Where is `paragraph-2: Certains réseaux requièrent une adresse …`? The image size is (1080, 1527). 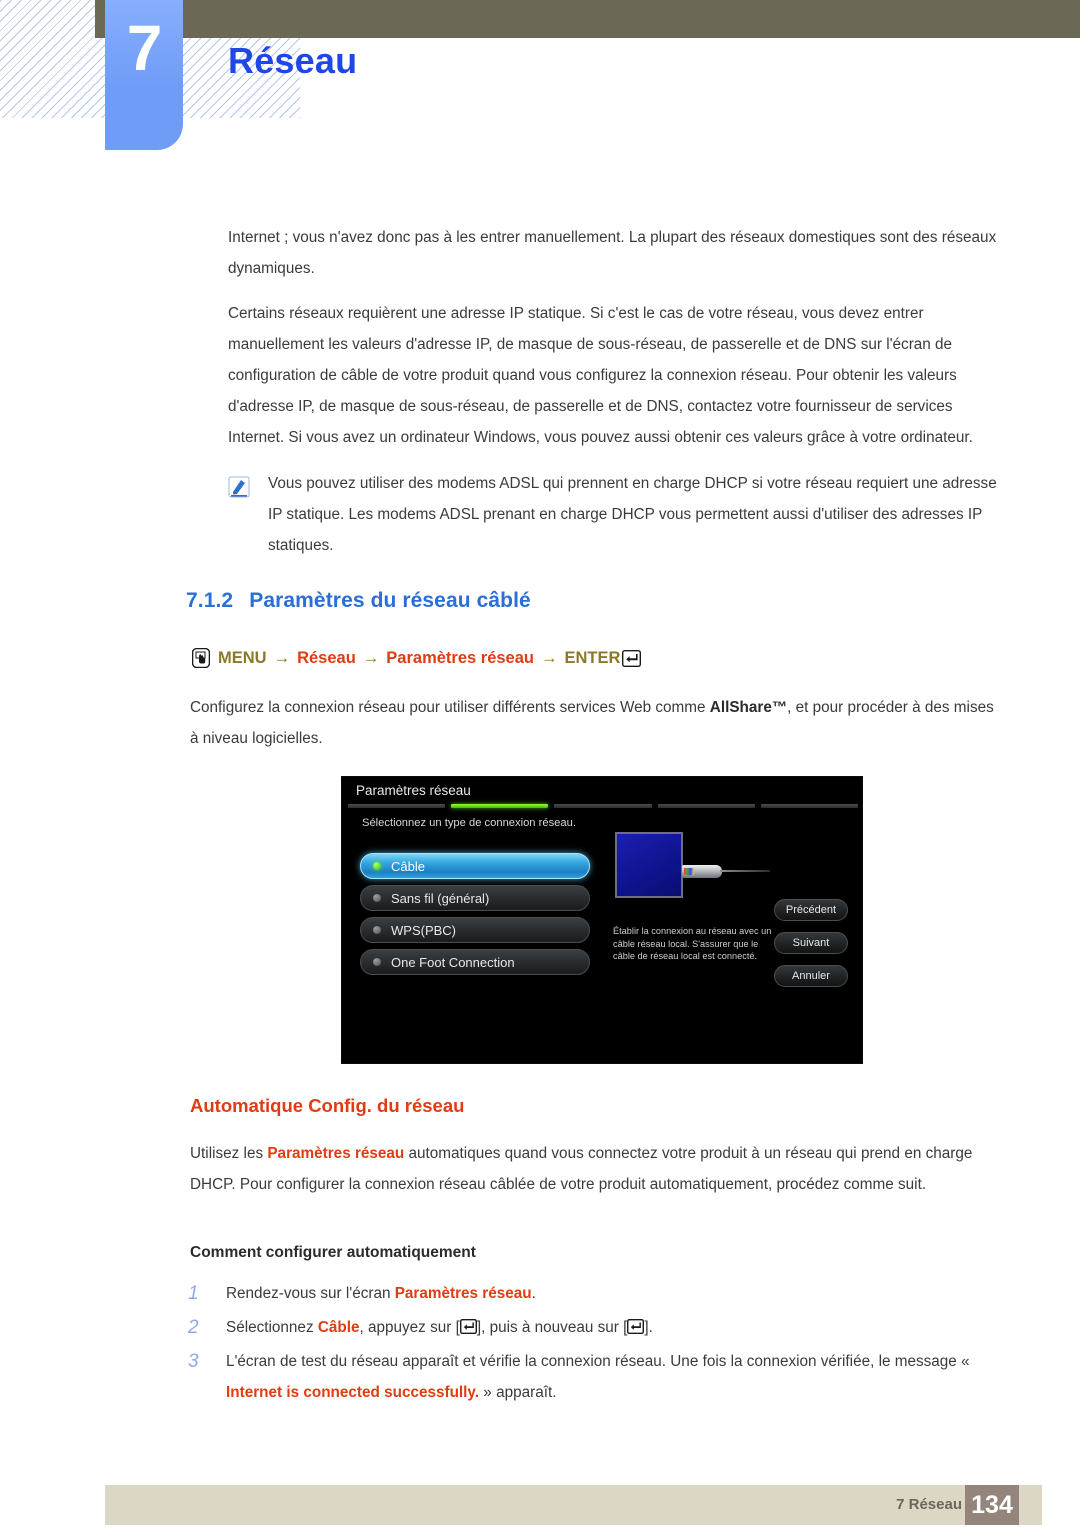
paragraph-2: Certains réseaux requièrent une adresse … is located at coordinates (600, 375).